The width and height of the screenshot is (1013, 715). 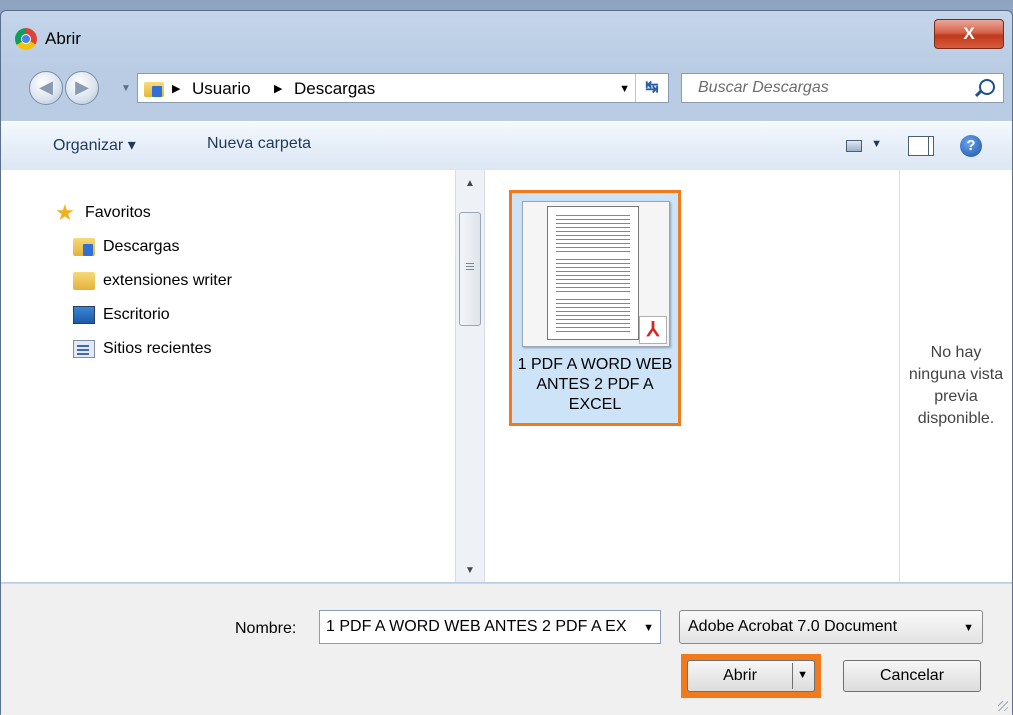 What do you see at coordinates (651, 88) in the screenshot?
I see `refresh-button: ↹` at bounding box center [651, 88].